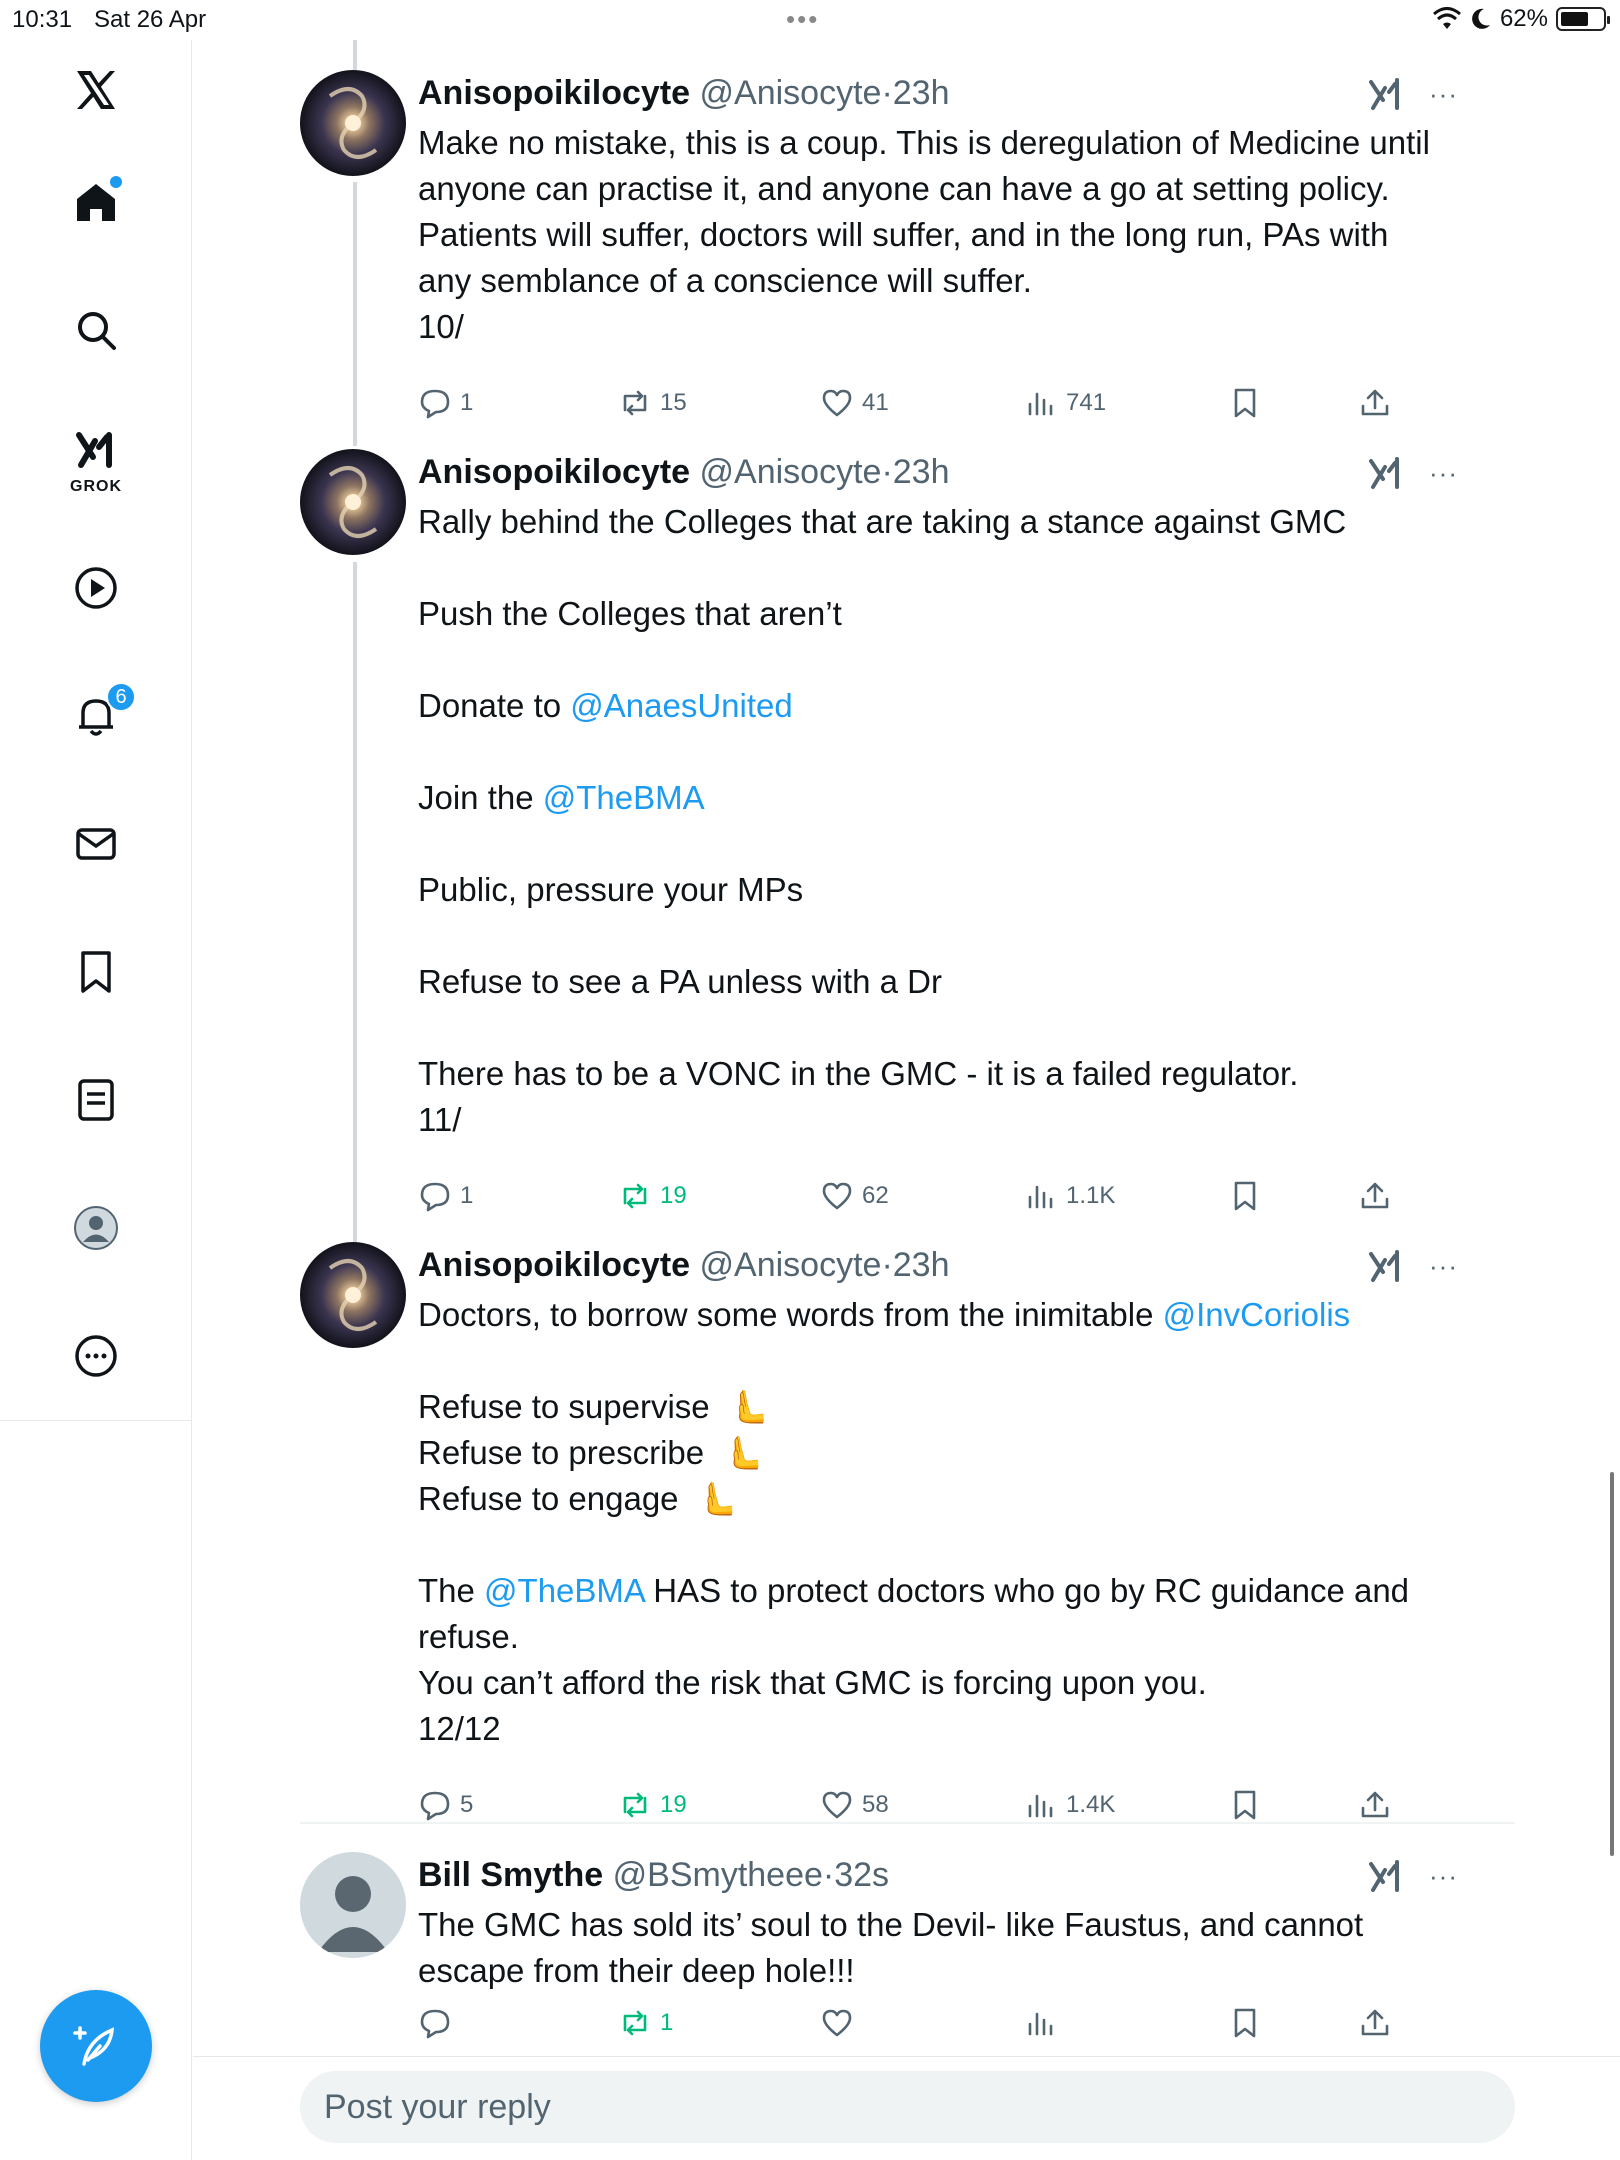 This screenshot has width=1620, height=2160. What do you see at coordinates (875, 1195) in the screenshot?
I see `like-count: 62` at bounding box center [875, 1195].